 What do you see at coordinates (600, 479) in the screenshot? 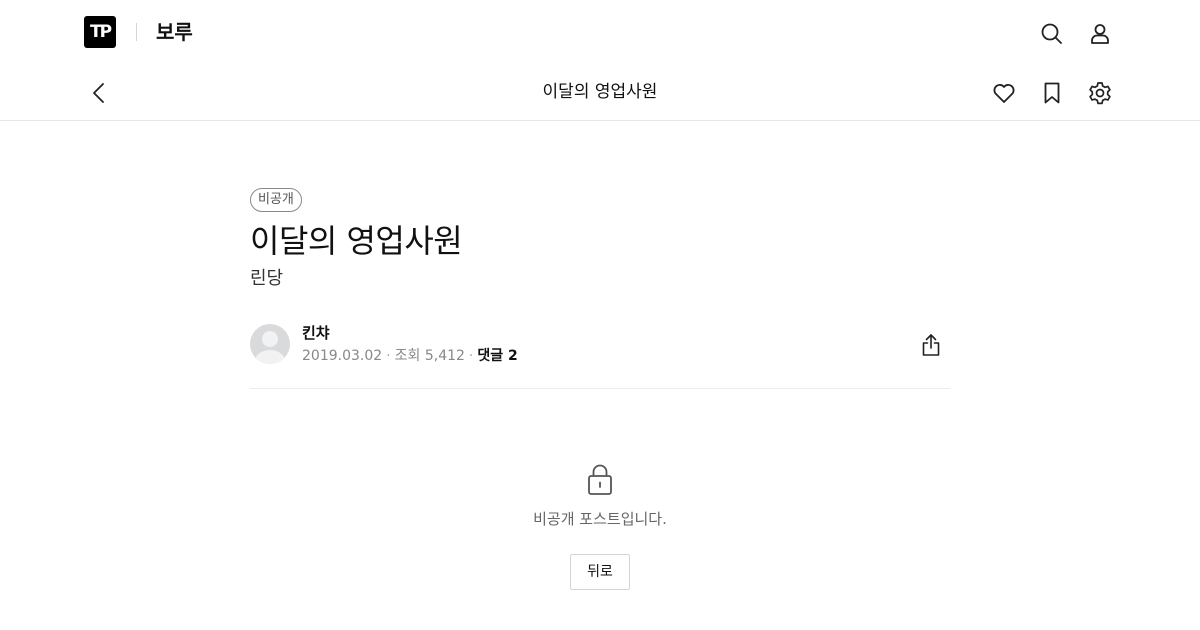
I see `lock-icon` at bounding box center [600, 479].